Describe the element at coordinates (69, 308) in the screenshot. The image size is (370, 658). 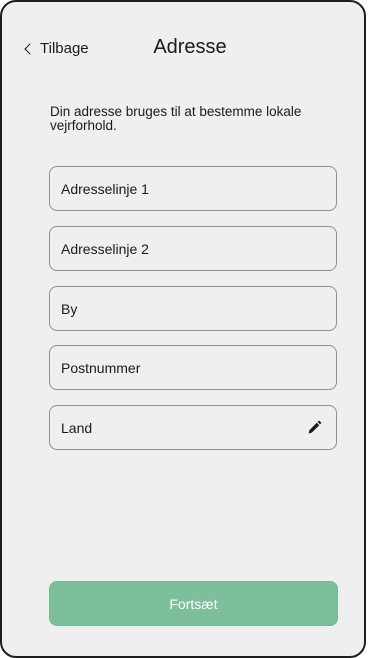
I see `city-label: By` at that location.